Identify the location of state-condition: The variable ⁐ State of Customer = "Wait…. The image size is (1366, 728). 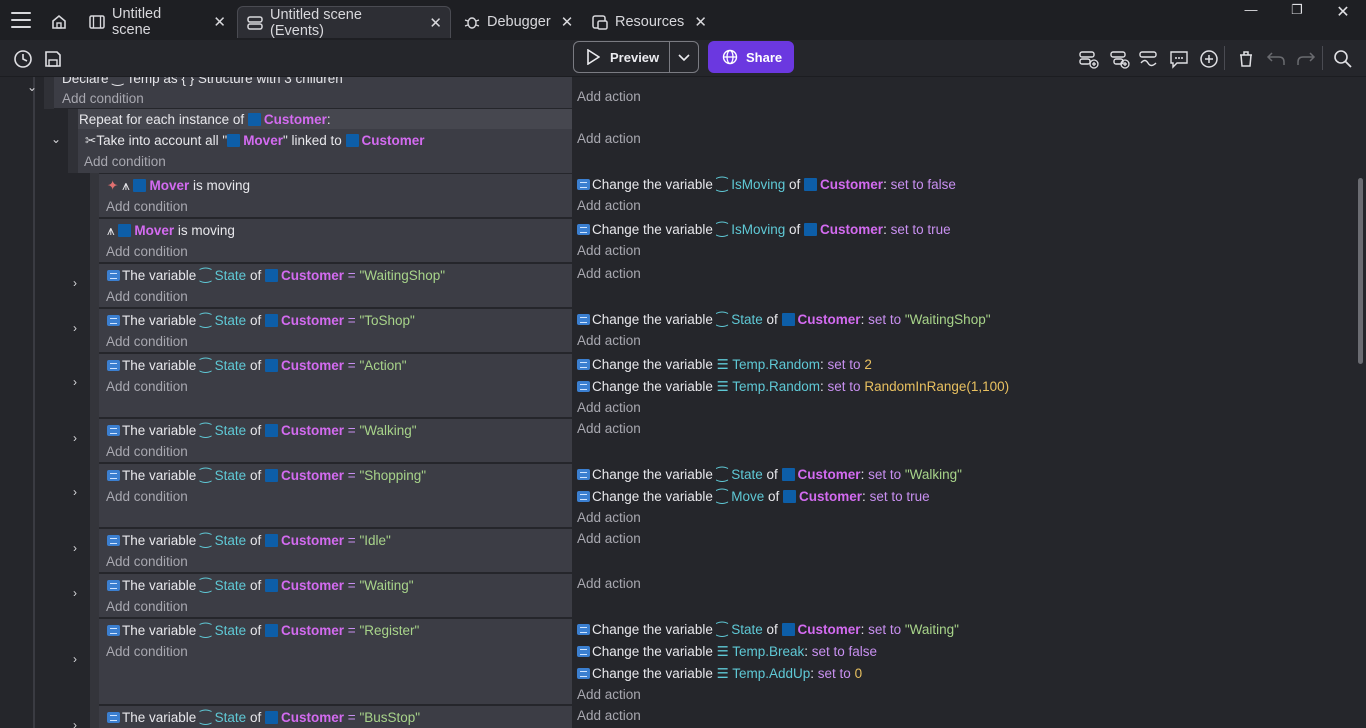
(276, 276).